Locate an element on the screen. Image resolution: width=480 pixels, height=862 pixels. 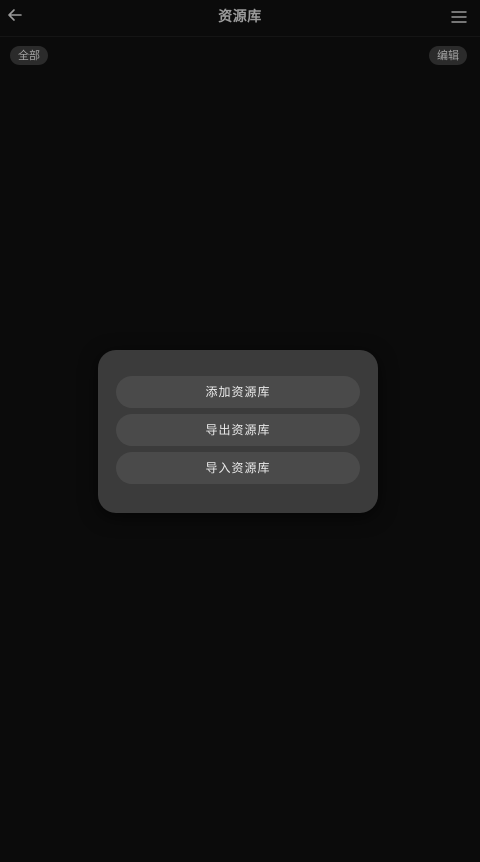
export-library-button: 导出资源库 is located at coordinates (238, 430).